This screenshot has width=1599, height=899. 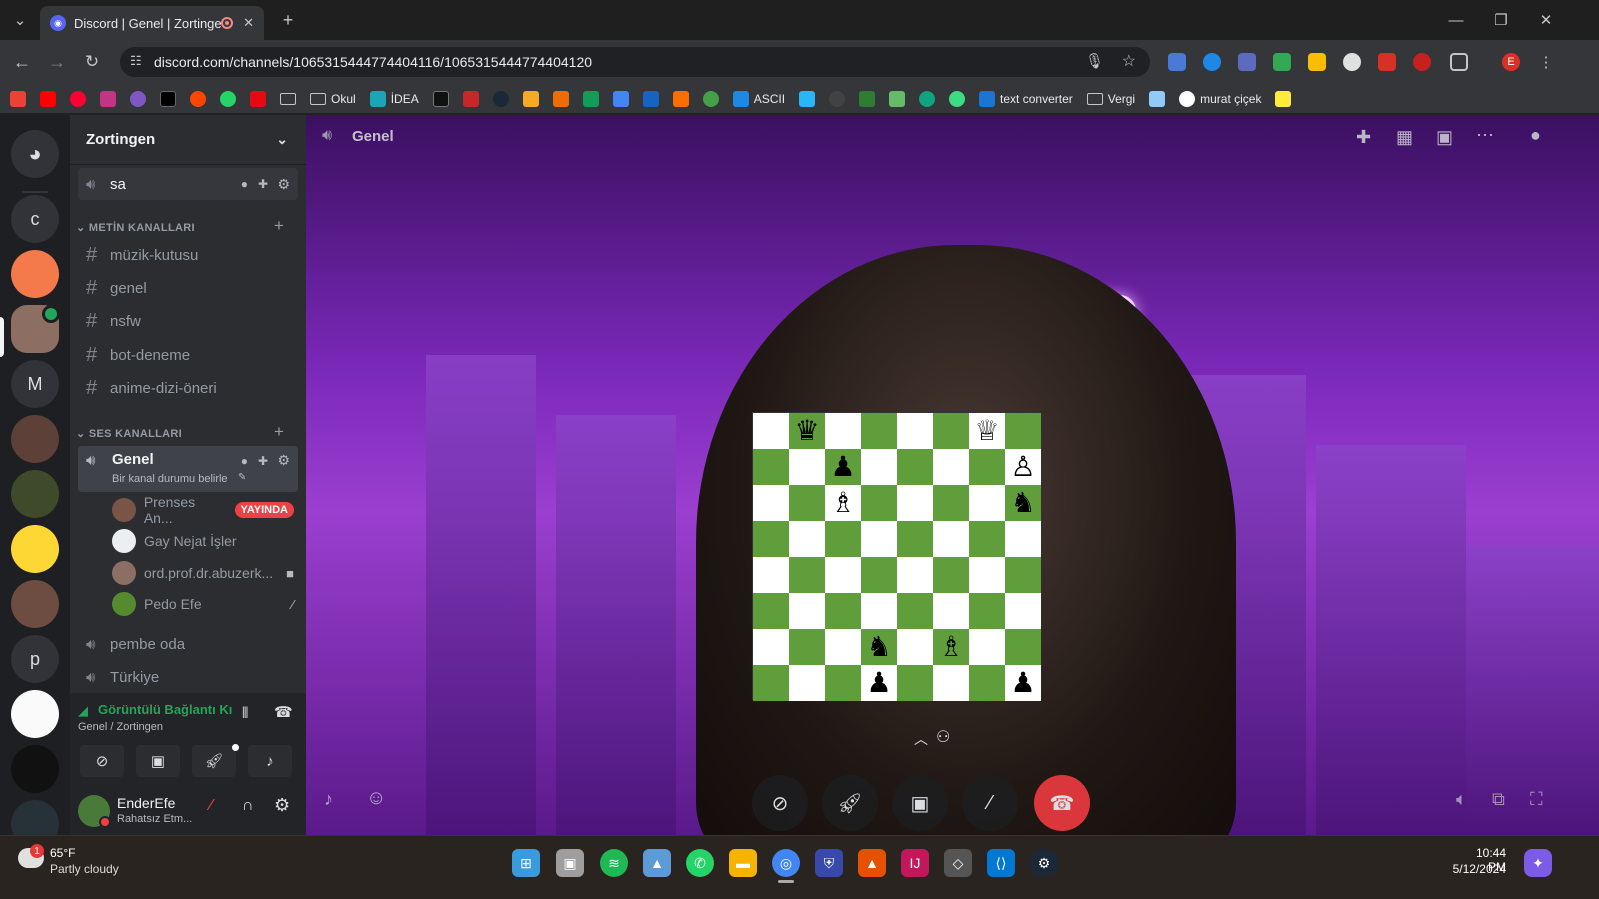 I want to click on noise-suppression-icon: ⫴, so click(x=245, y=713).